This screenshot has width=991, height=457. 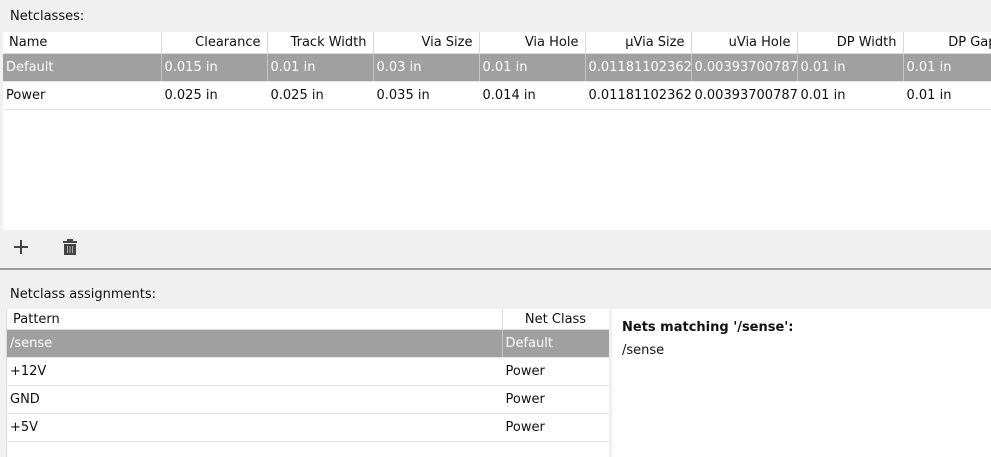 I want to click on assignments-header-row: Pattern Net Class, so click(x=308, y=319).